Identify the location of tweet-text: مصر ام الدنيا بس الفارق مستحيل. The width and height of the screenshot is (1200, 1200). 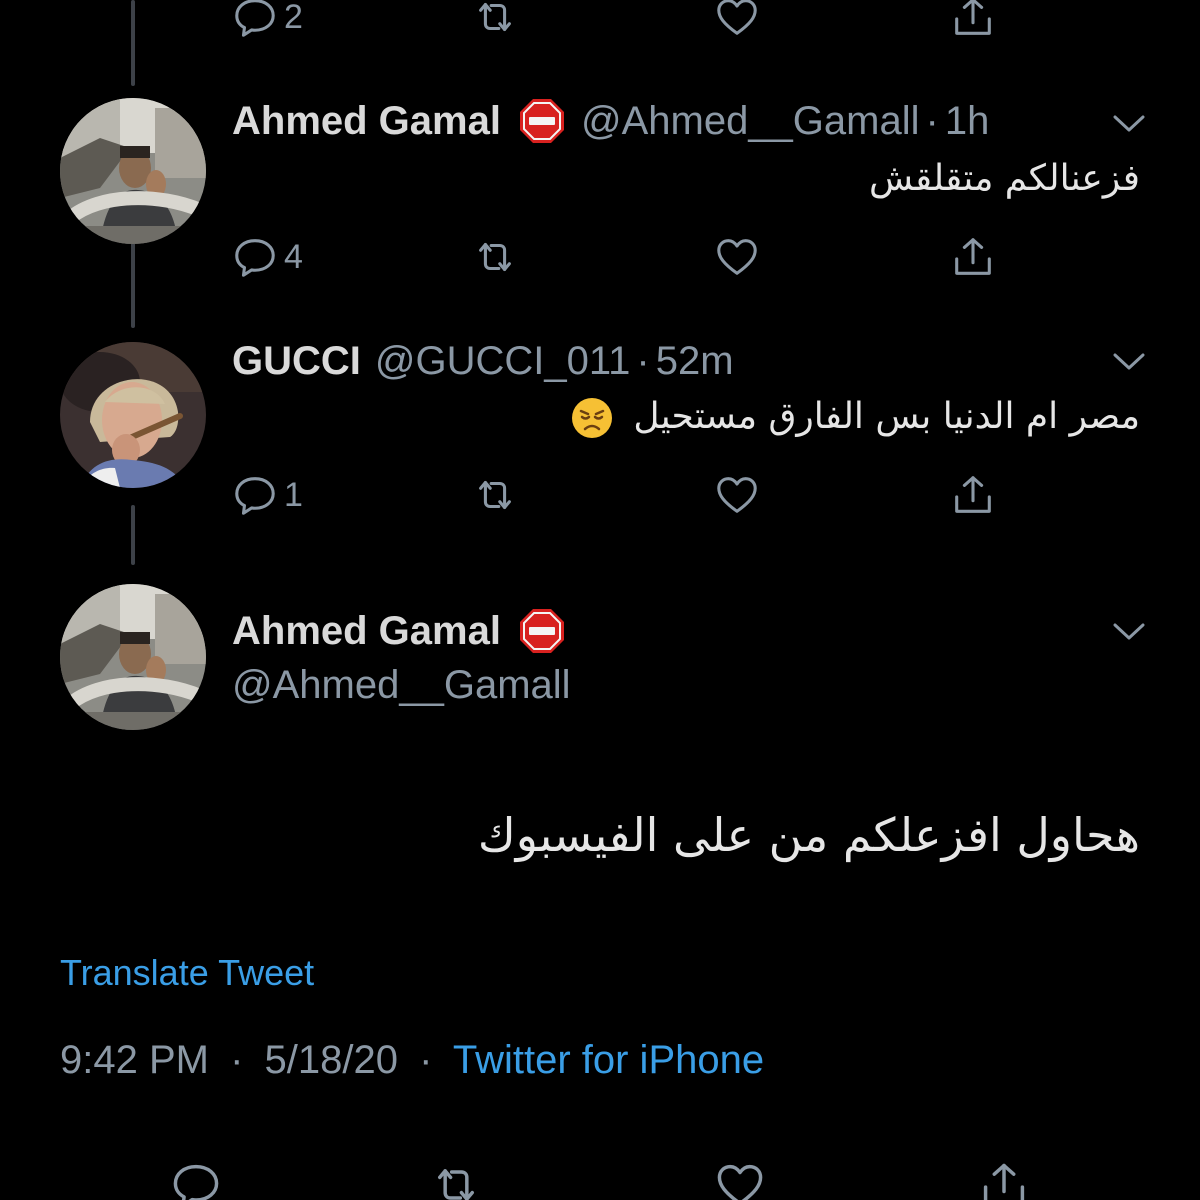
(855, 418).